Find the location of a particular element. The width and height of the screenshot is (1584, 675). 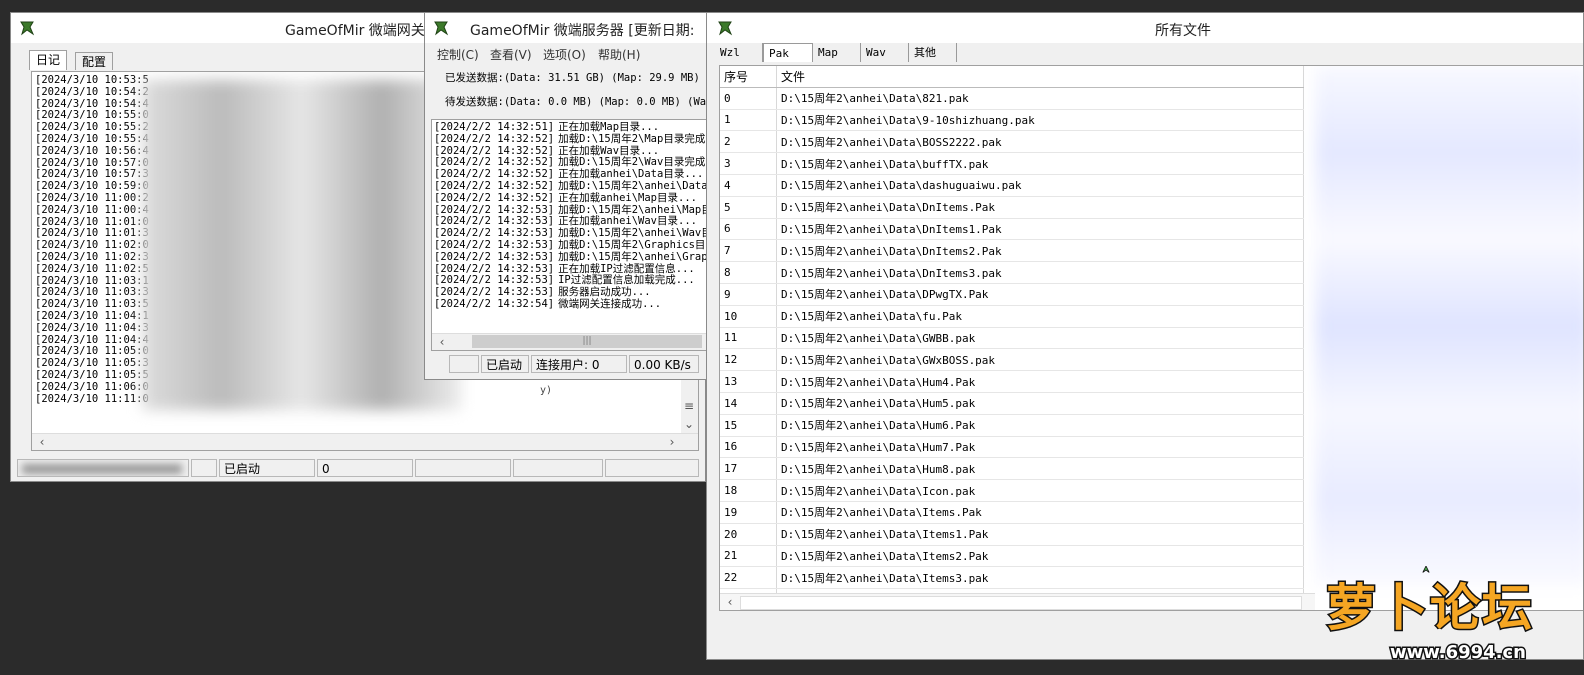

log-line: [2024/3/10 10:54:2 is located at coordinates (92, 91).